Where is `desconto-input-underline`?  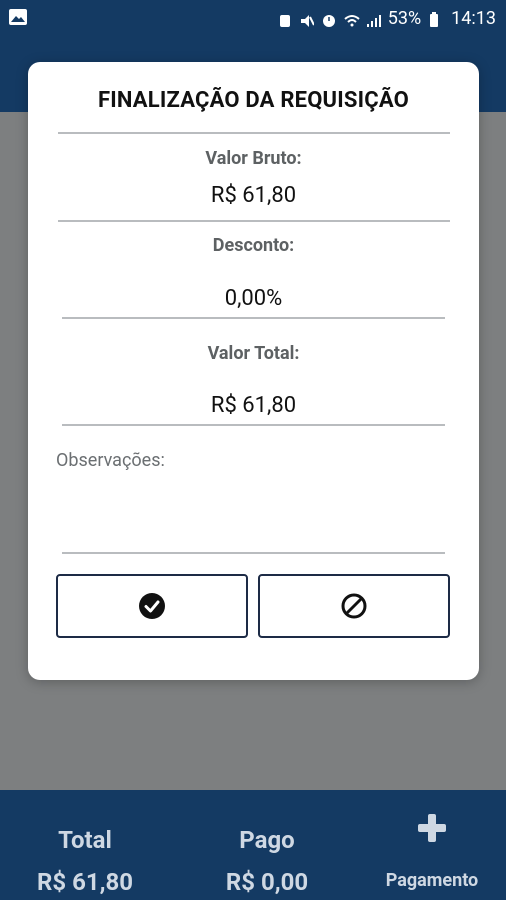
desconto-input-underline is located at coordinates (253, 318).